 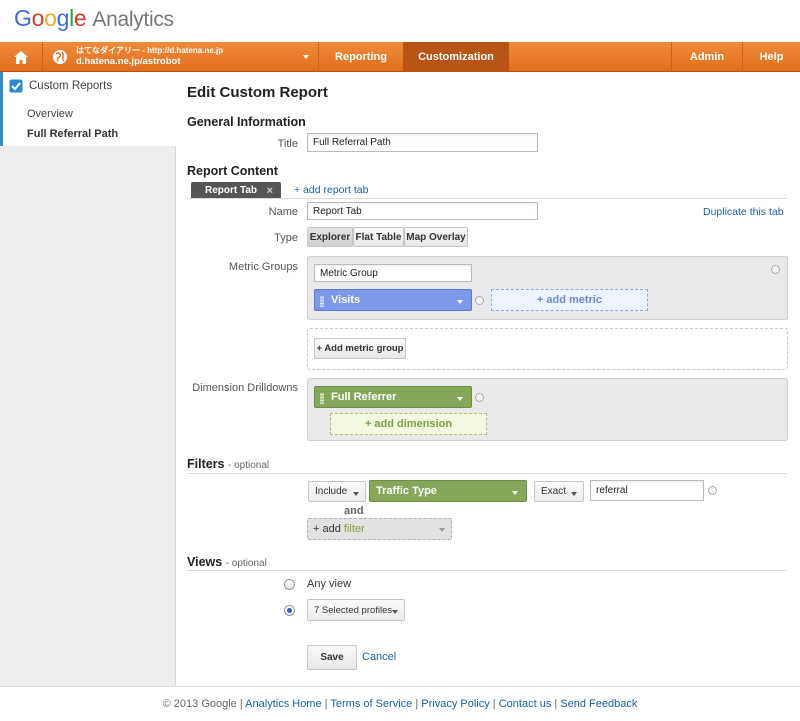 I want to click on filter-match-select: Exact, so click(x=559, y=491).